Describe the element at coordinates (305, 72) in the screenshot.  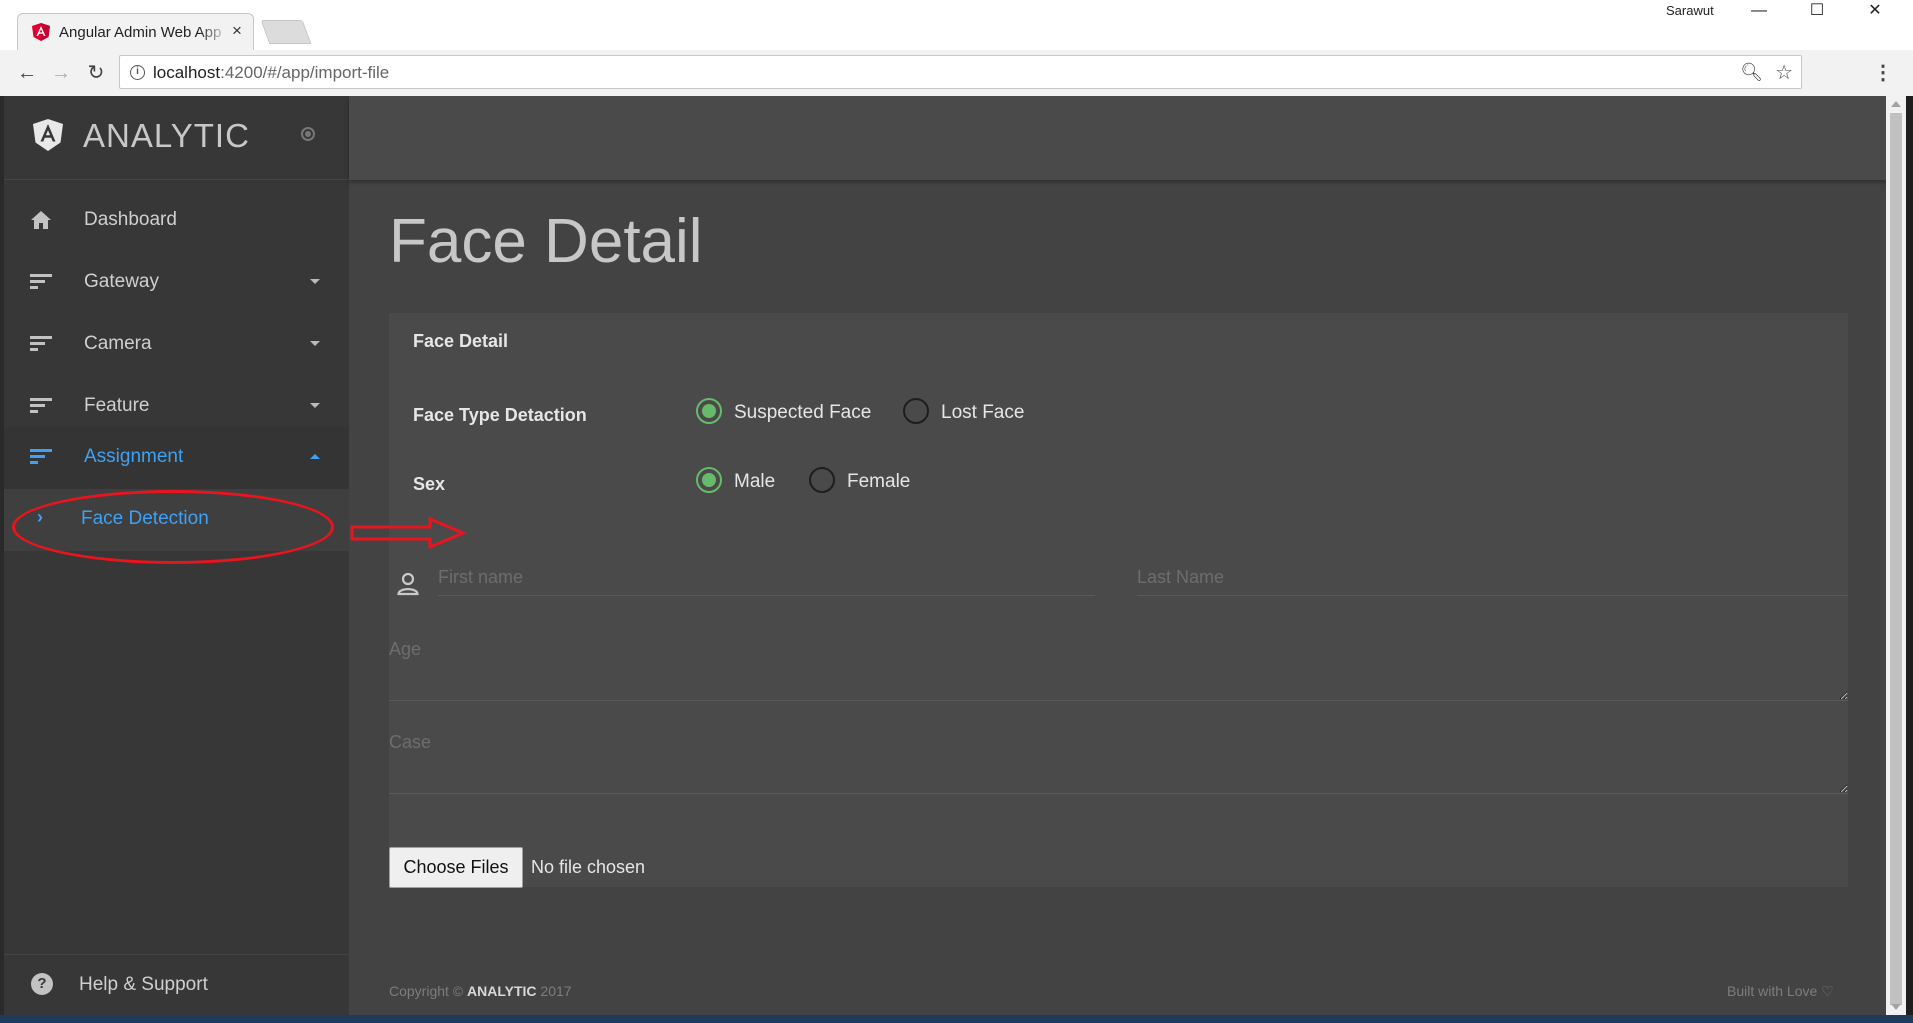
I see `url-path: :4200/#/app/import-file` at that location.